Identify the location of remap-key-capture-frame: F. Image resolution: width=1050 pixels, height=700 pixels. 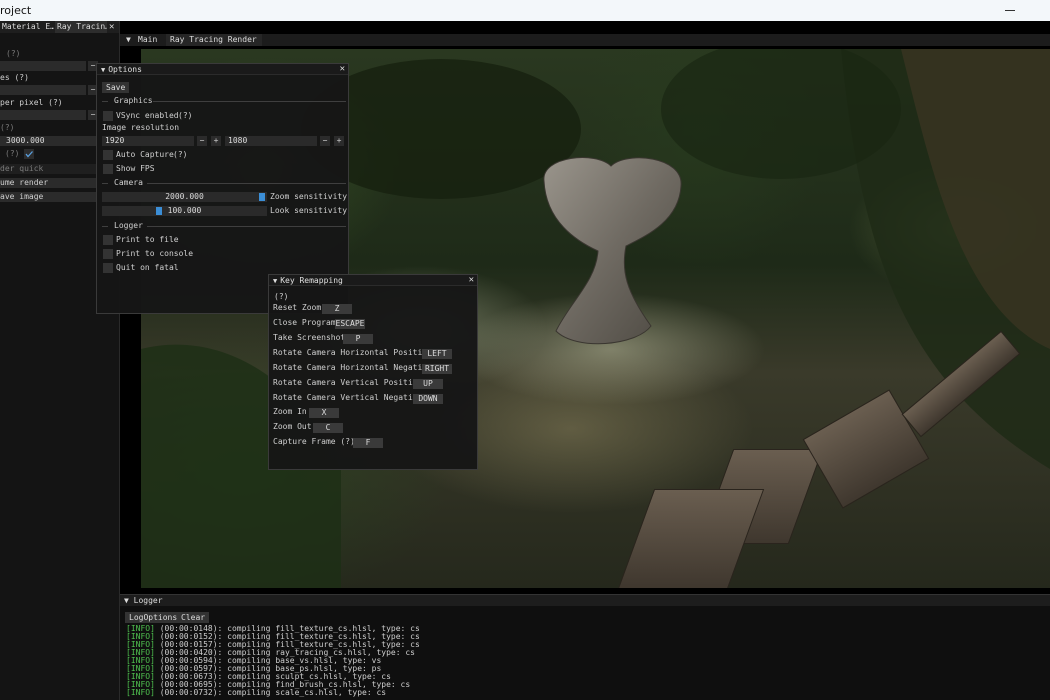
(368, 443).